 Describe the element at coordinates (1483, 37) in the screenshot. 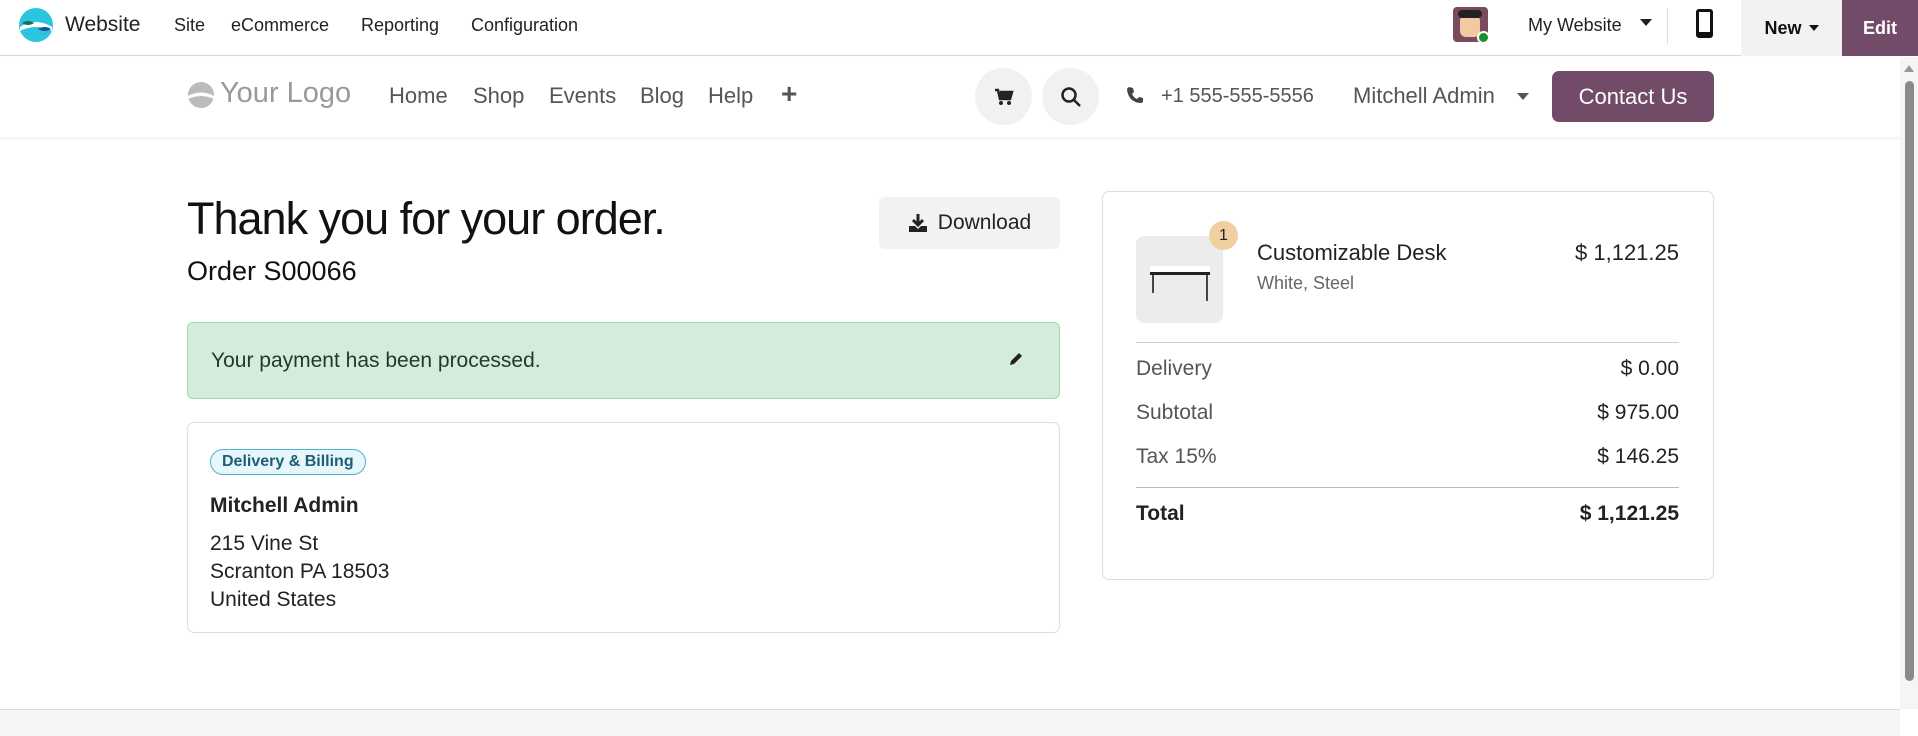

I see `online-status-icon` at that location.